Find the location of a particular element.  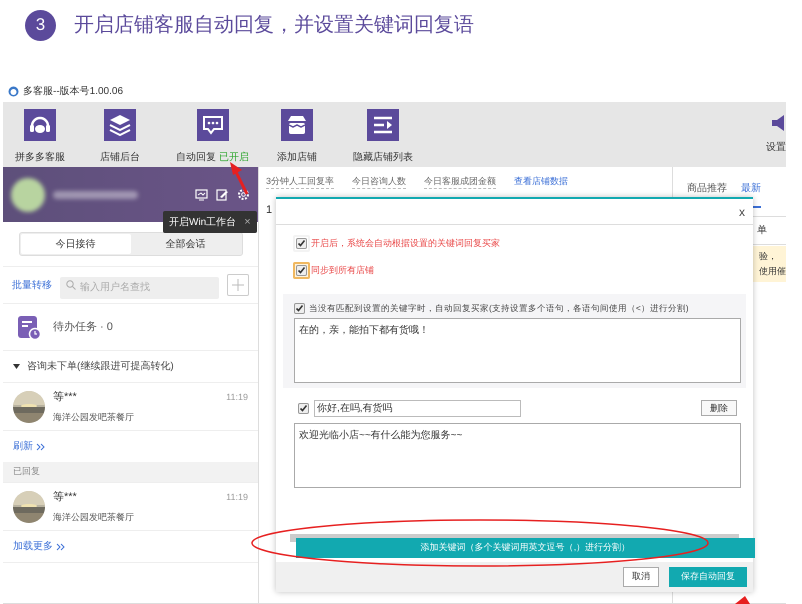

store-icon is located at coordinates (297, 125).